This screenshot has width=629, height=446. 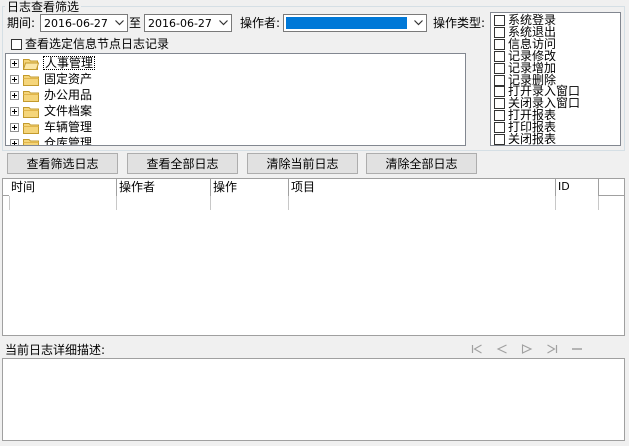 What do you see at coordinates (421, 163) in the screenshot?
I see `clear-all-log-button: 清除全部日志` at bounding box center [421, 163].